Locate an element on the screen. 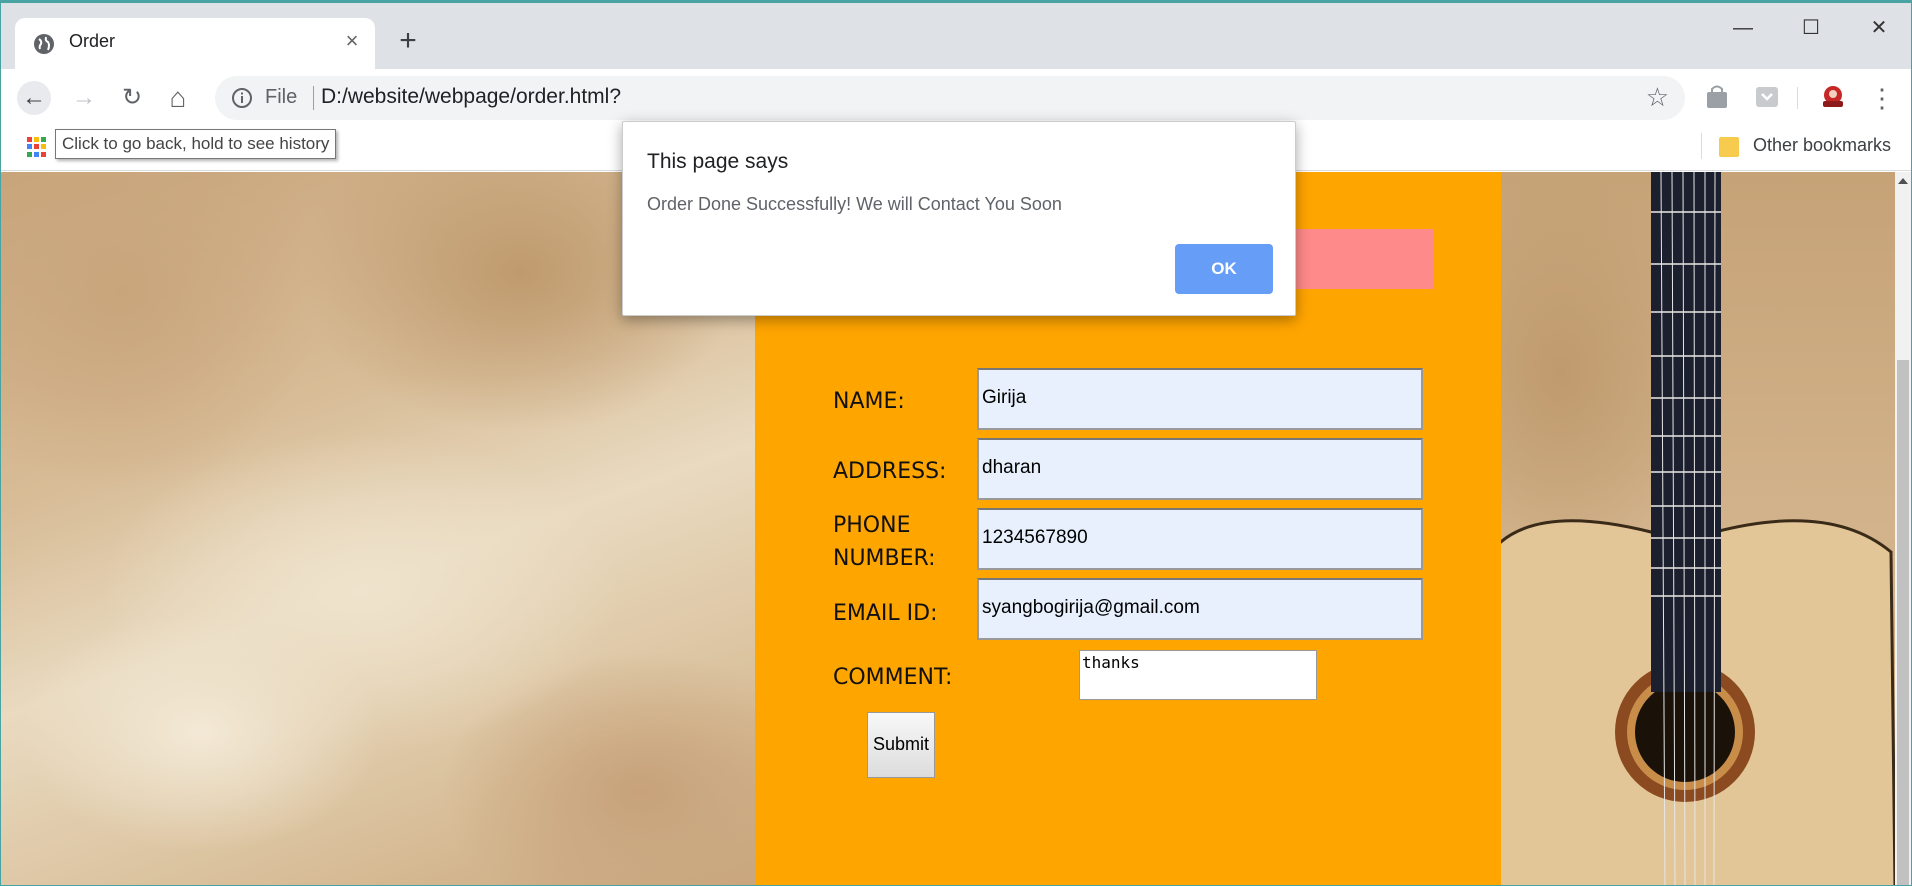 The width and height of the screenshot is (1912, 886). info-icon is located at coordinates (242, 98).